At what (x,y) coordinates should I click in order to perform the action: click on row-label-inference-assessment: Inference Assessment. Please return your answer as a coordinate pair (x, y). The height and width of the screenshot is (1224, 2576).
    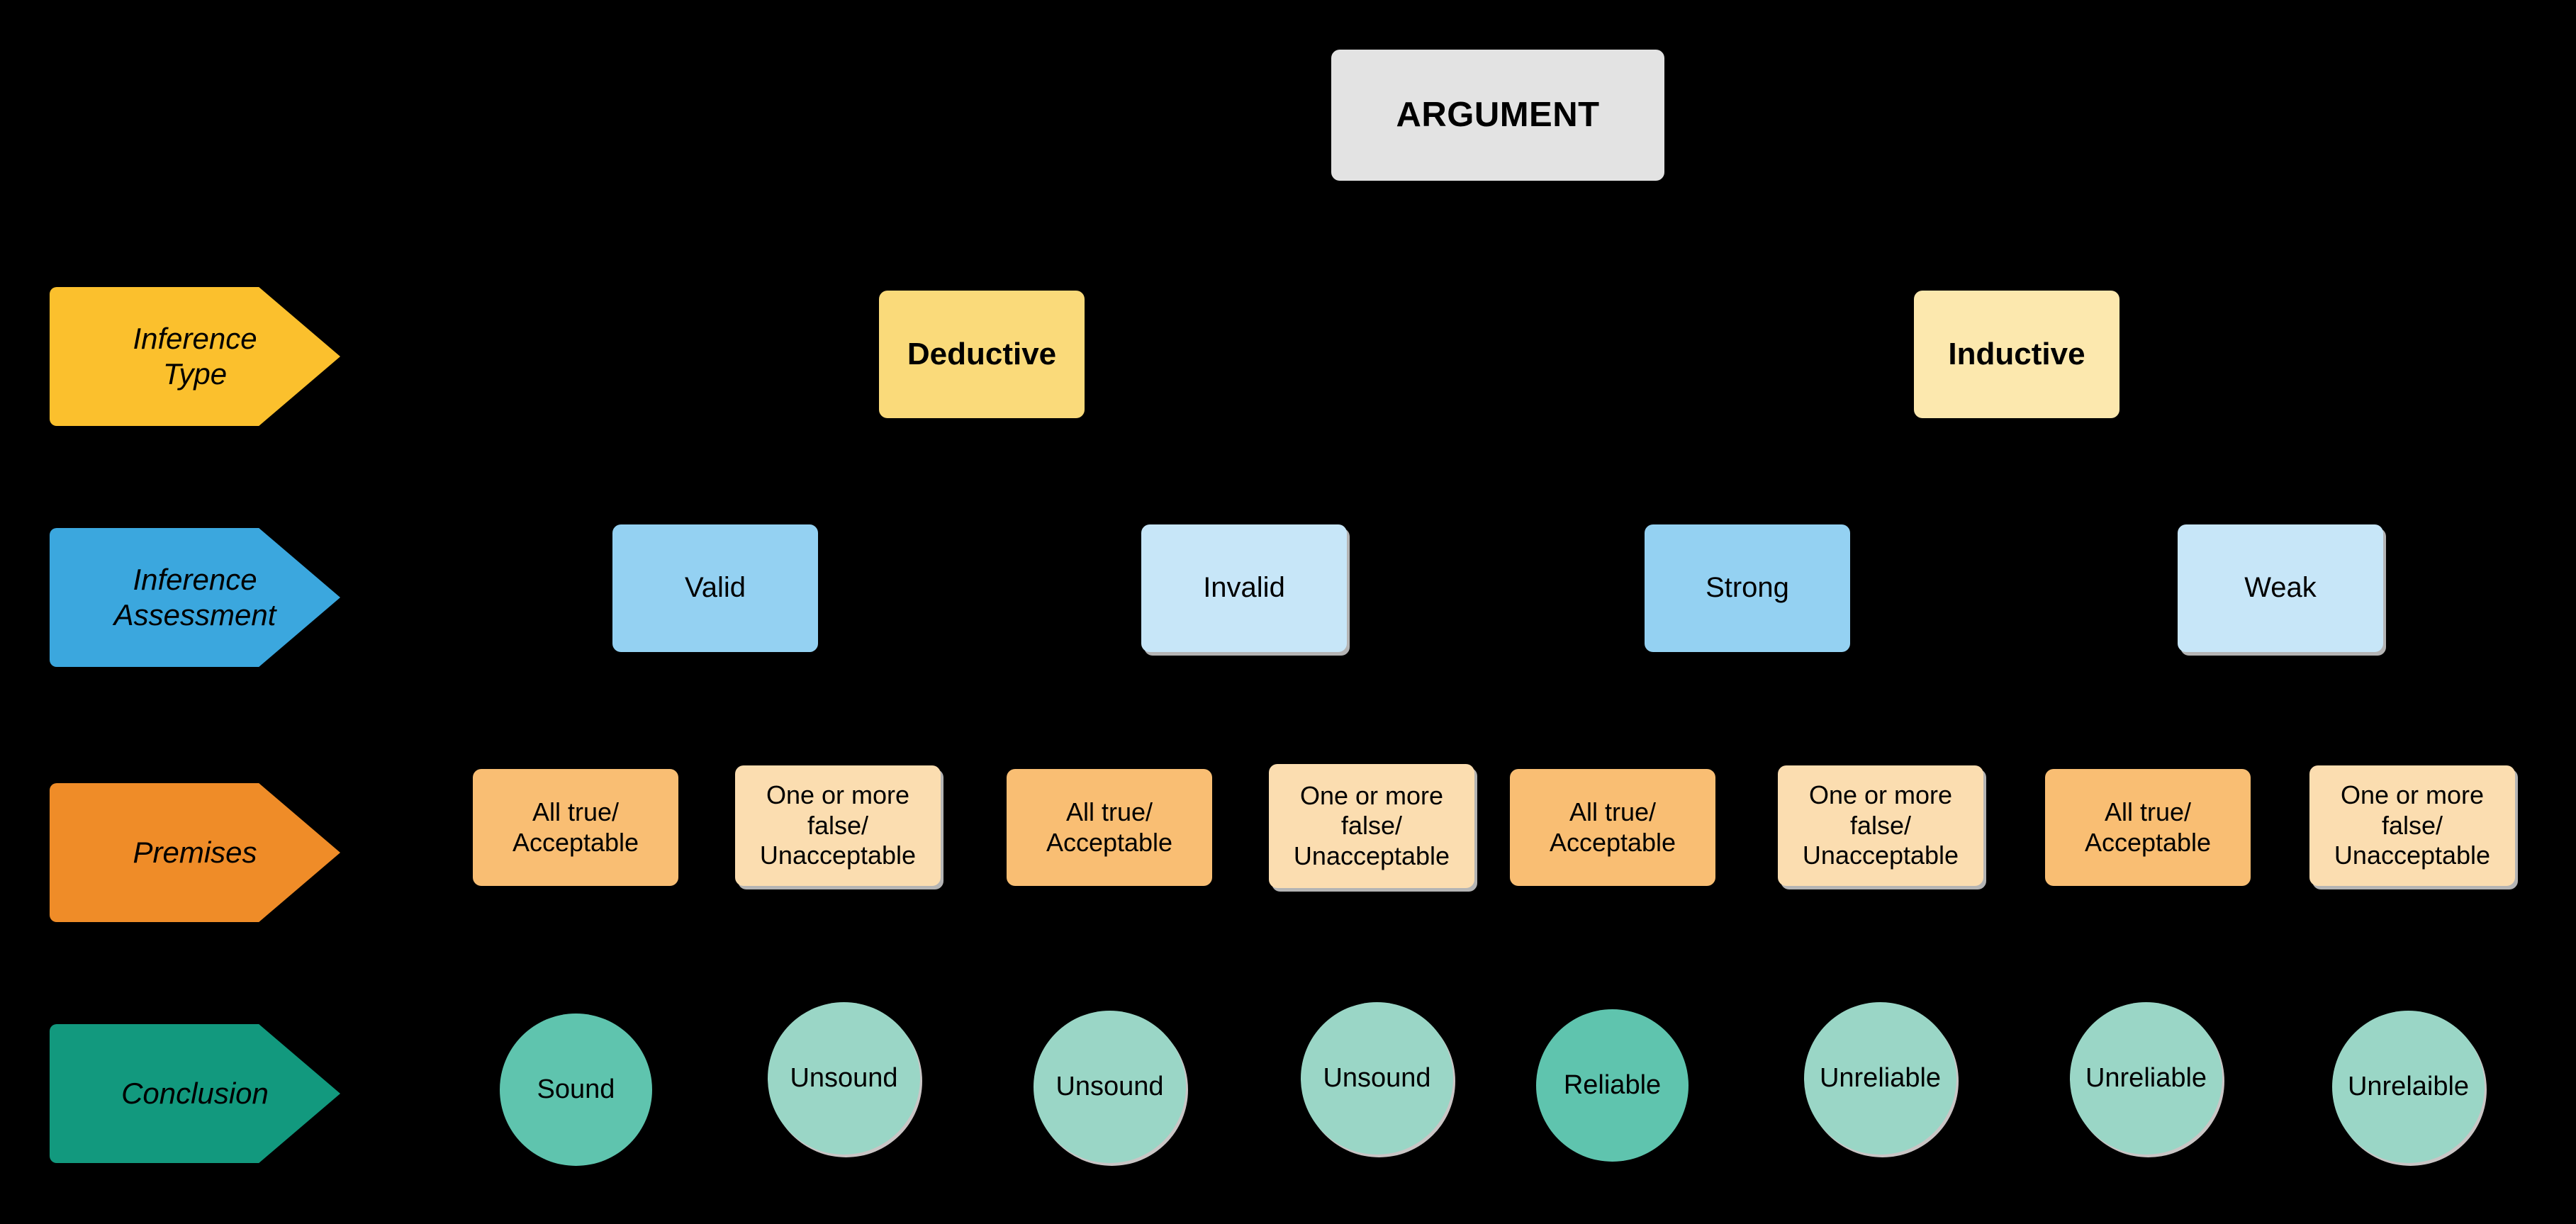
    Looking at the image, I should click on (195, 598).